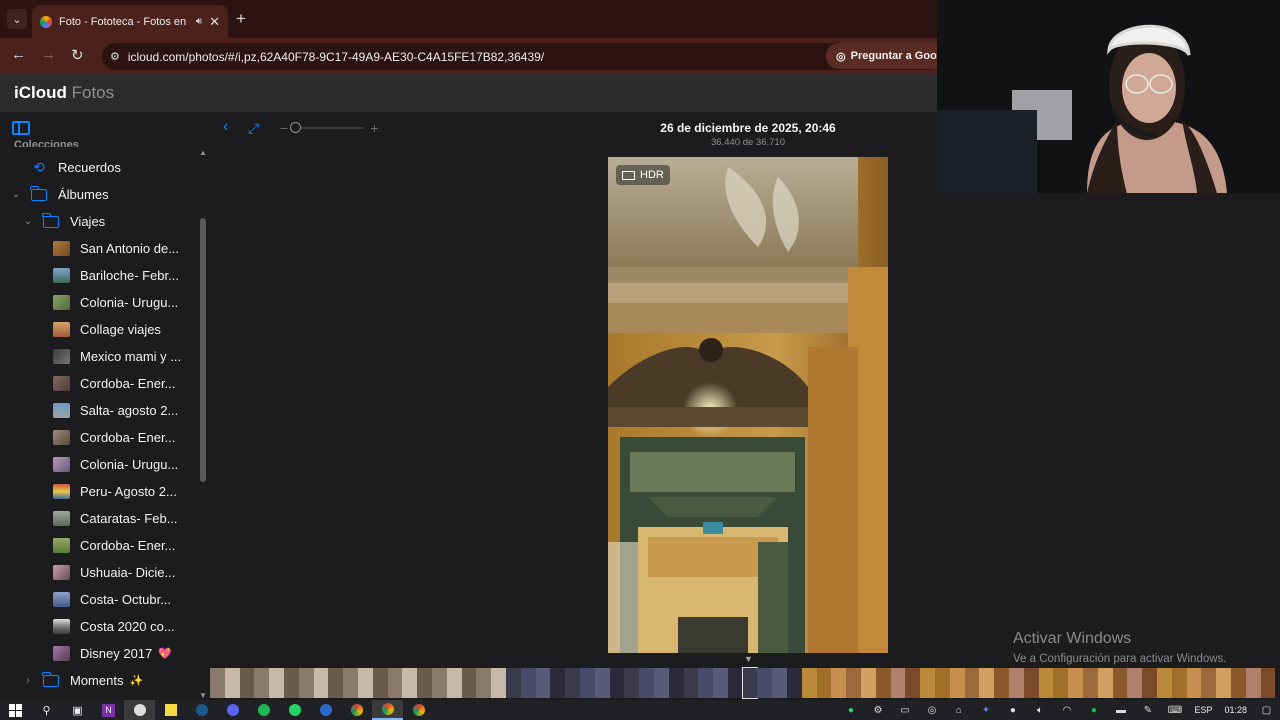 Image resolution: width=1280 pixels, height=720 pixels. I want to click on sidebar-item-album: Collage viajes, so click(99, 329).